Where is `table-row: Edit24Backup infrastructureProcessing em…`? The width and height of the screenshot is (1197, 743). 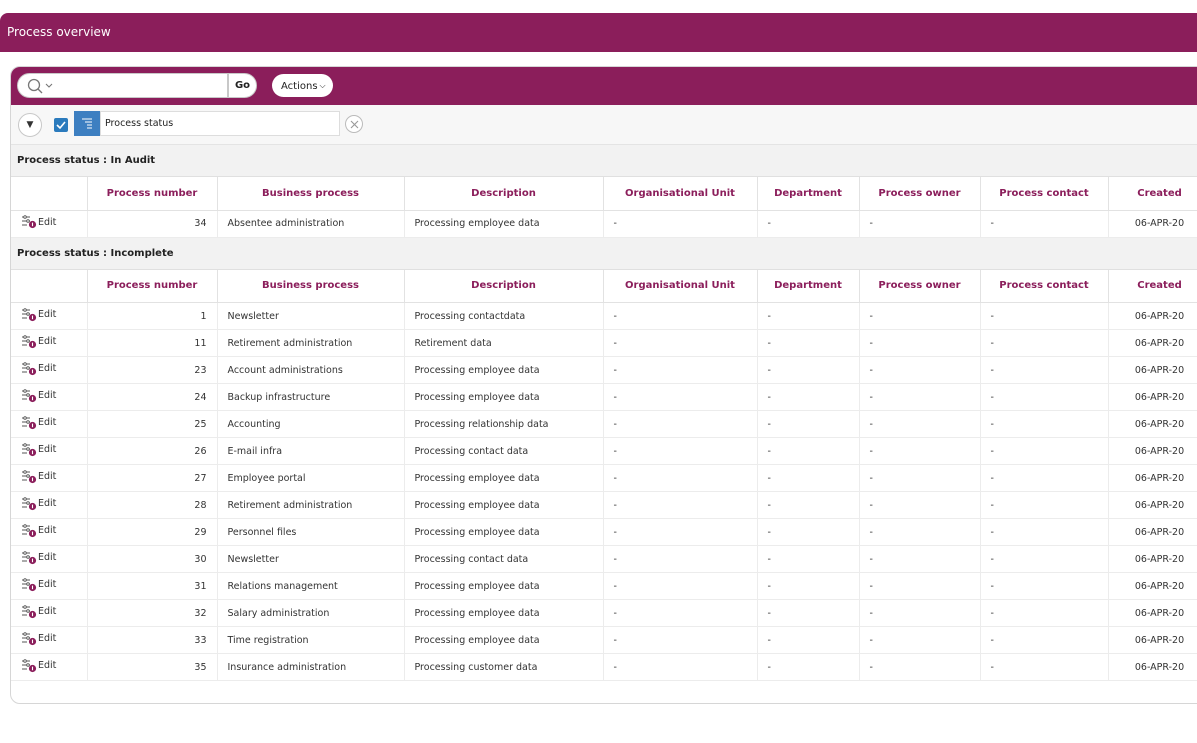 table-row: Edit24Backup infrastructureProcessing em… is located at coordinates (604, 397).